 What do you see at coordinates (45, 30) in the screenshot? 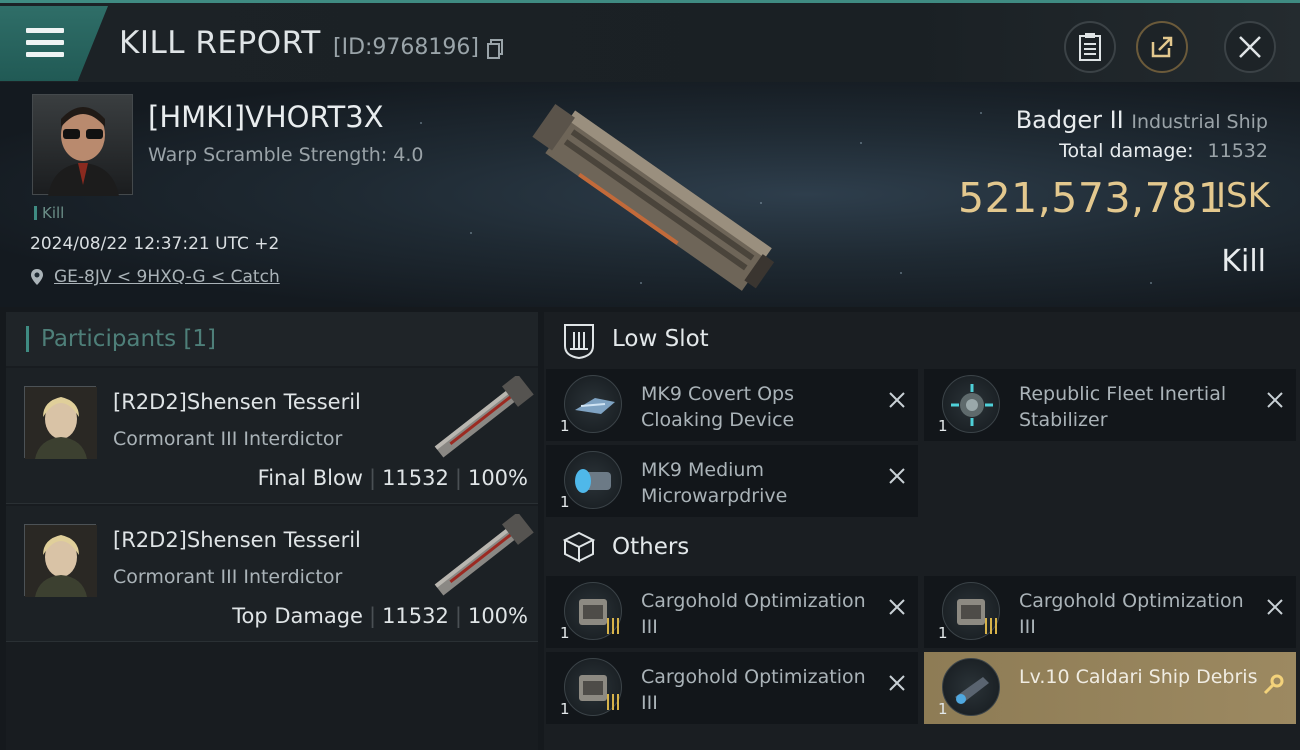
I see `menu-icon` at bounding box center [45, 30].